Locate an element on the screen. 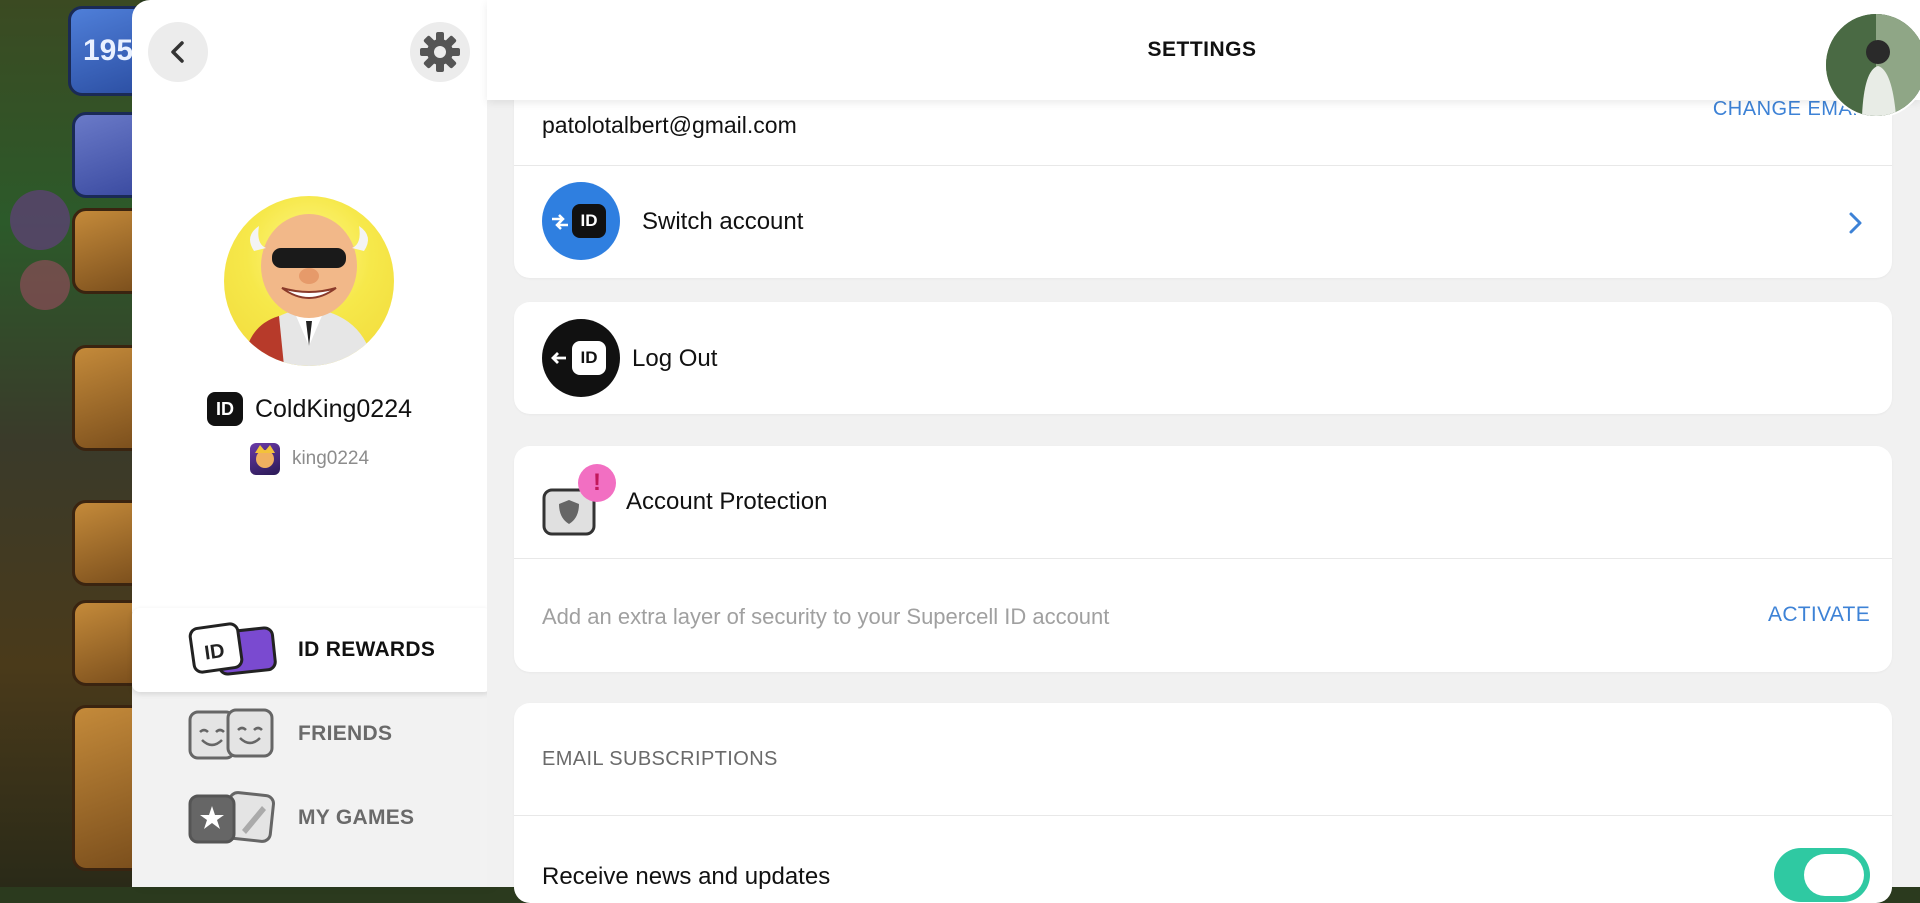 Image resolution: width=1920 pixels, height=903 pixels. username-row: ID ColdKing0224 is located at coordinates (309, 409).